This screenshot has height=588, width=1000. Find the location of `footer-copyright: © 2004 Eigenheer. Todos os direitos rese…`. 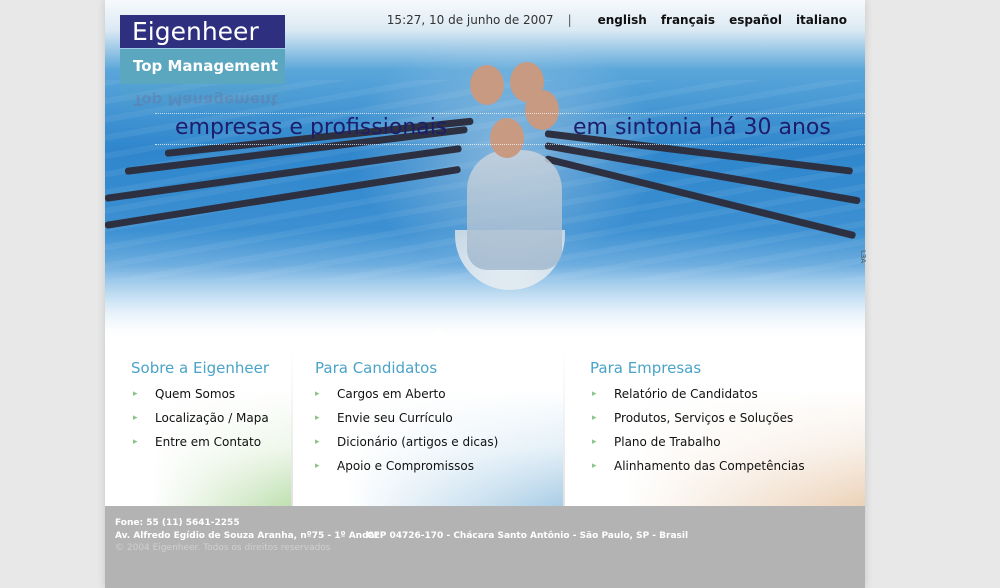

footer-copyright: © 2004 Eigenheer. Todos os direitos rese… is located at coordinates (223, 548).